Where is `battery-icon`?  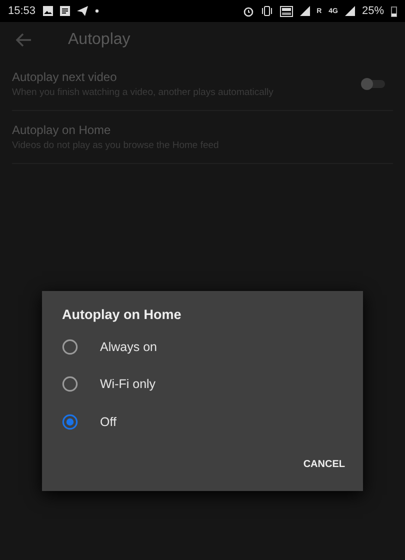 battery-icon is located at coordinates (394, 11).